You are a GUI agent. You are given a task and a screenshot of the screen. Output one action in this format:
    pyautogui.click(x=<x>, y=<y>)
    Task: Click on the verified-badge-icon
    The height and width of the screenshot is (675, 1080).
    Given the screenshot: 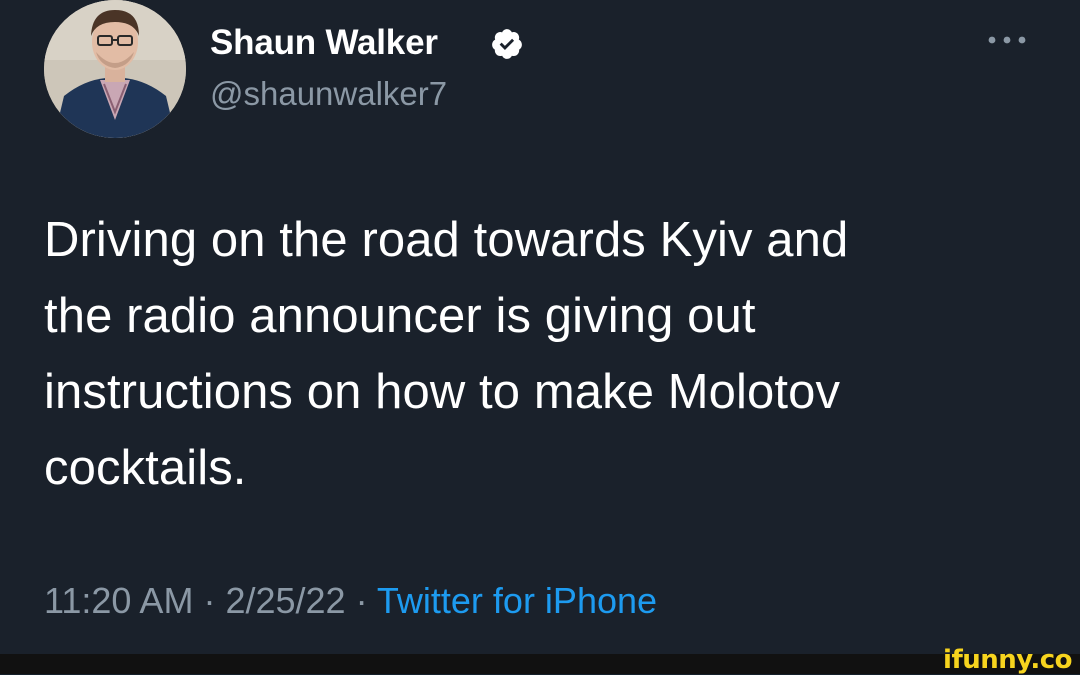 What is the action you would take?
    pyautogui.click(x=507, y=44)
    